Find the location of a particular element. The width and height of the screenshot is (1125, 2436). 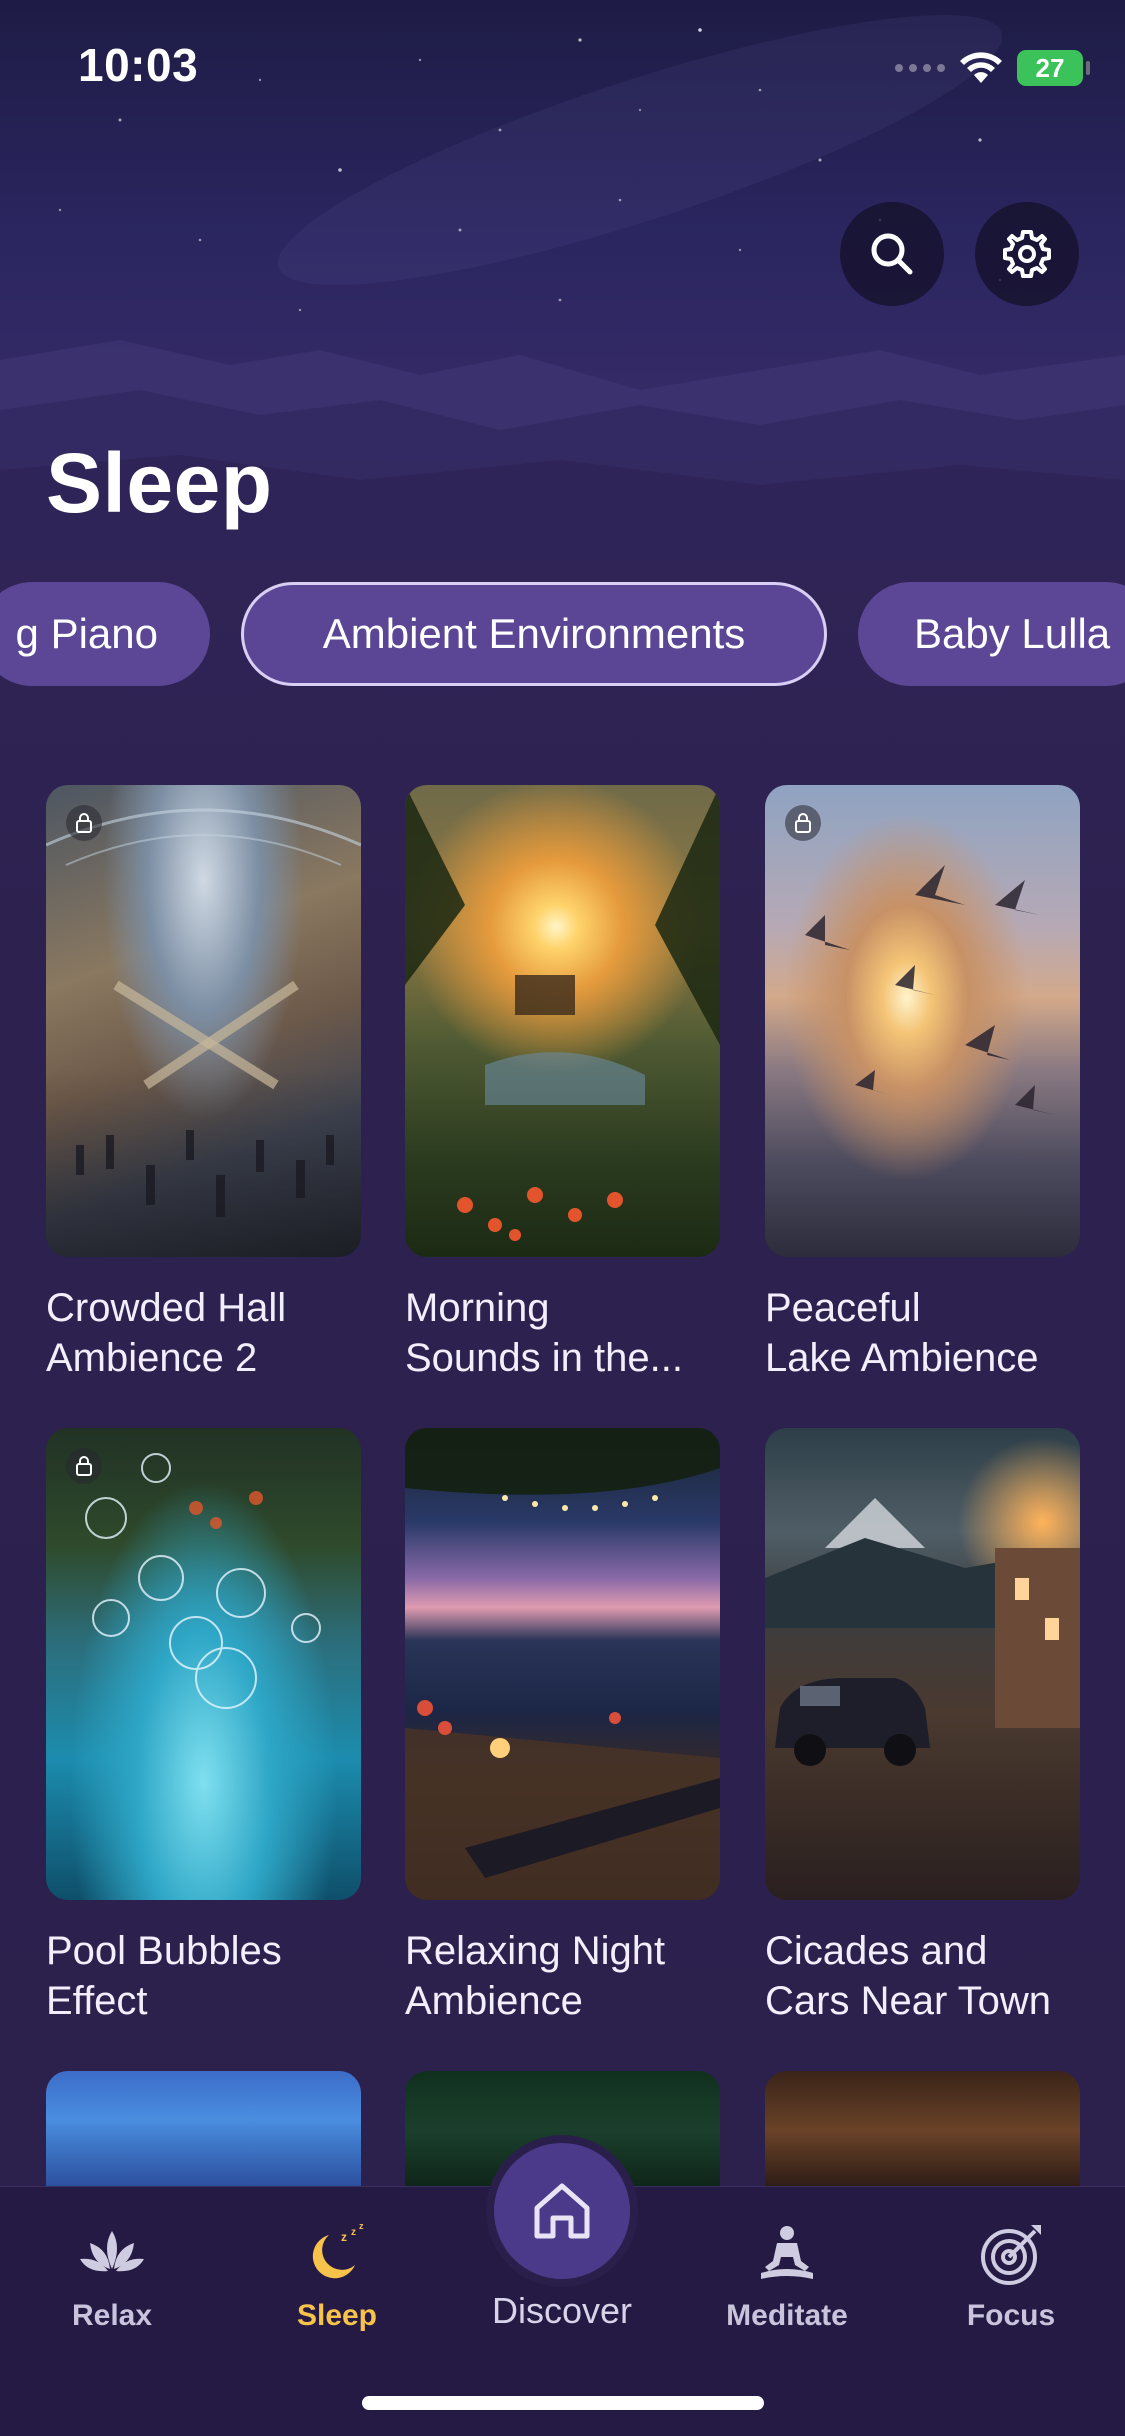

town-street-illustration is located at coordinates (922, 1632).